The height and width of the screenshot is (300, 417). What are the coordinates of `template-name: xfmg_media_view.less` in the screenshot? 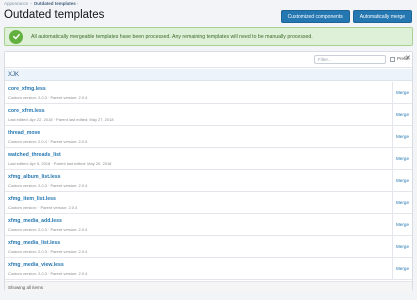 It's located at (36, 265).